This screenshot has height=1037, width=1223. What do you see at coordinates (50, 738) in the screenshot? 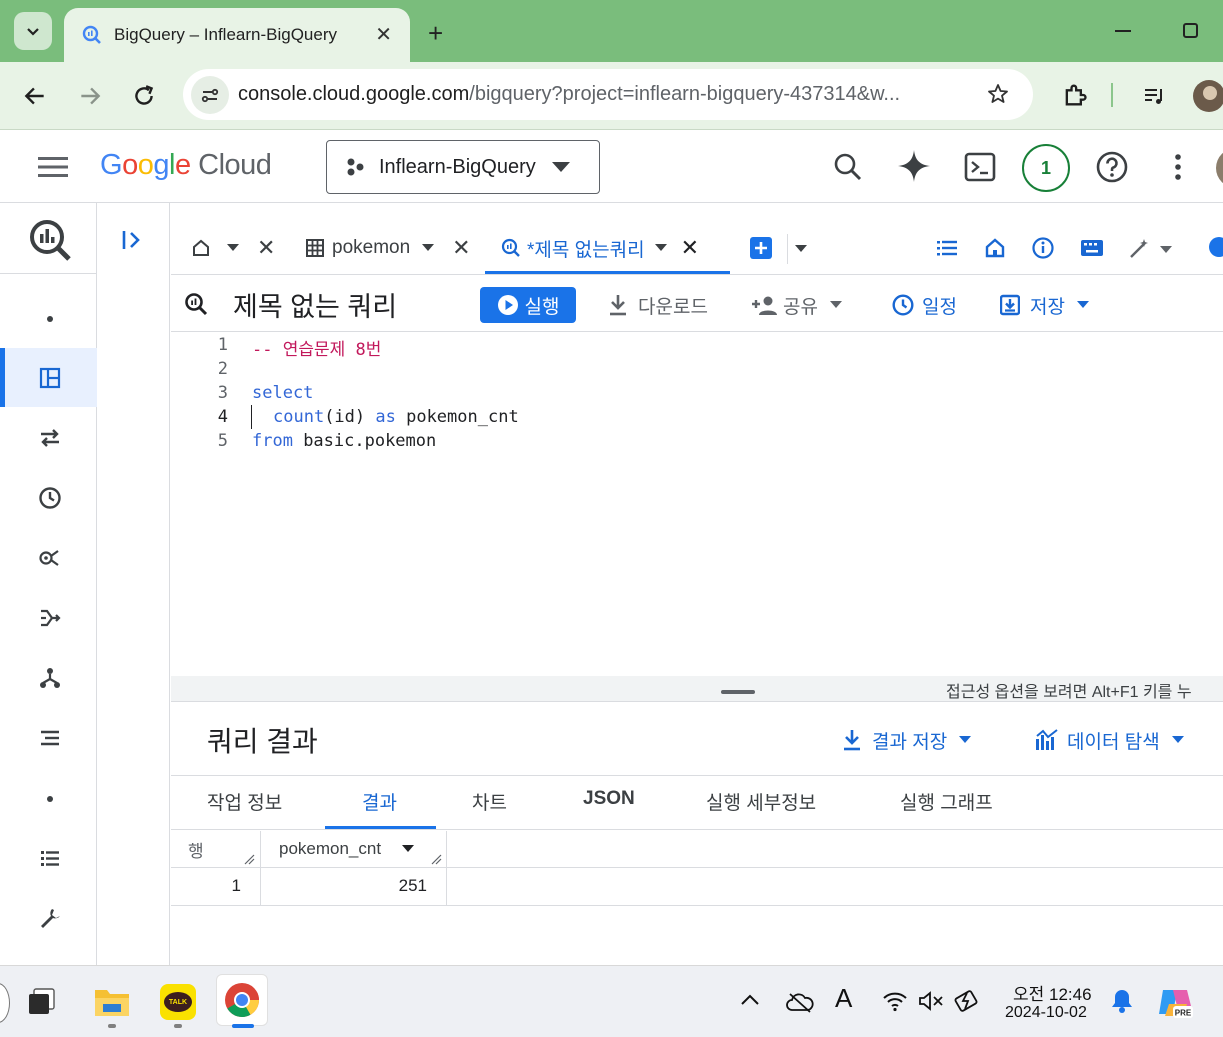
I see `job-history-icon` at bounding box center [50, 738].